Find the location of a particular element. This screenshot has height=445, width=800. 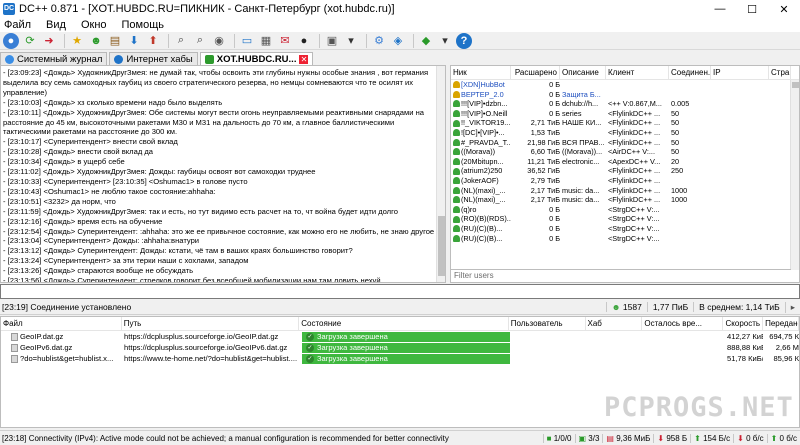

transfer-state: ✓ Загрузка завершена is located at coordinates (405, 347).